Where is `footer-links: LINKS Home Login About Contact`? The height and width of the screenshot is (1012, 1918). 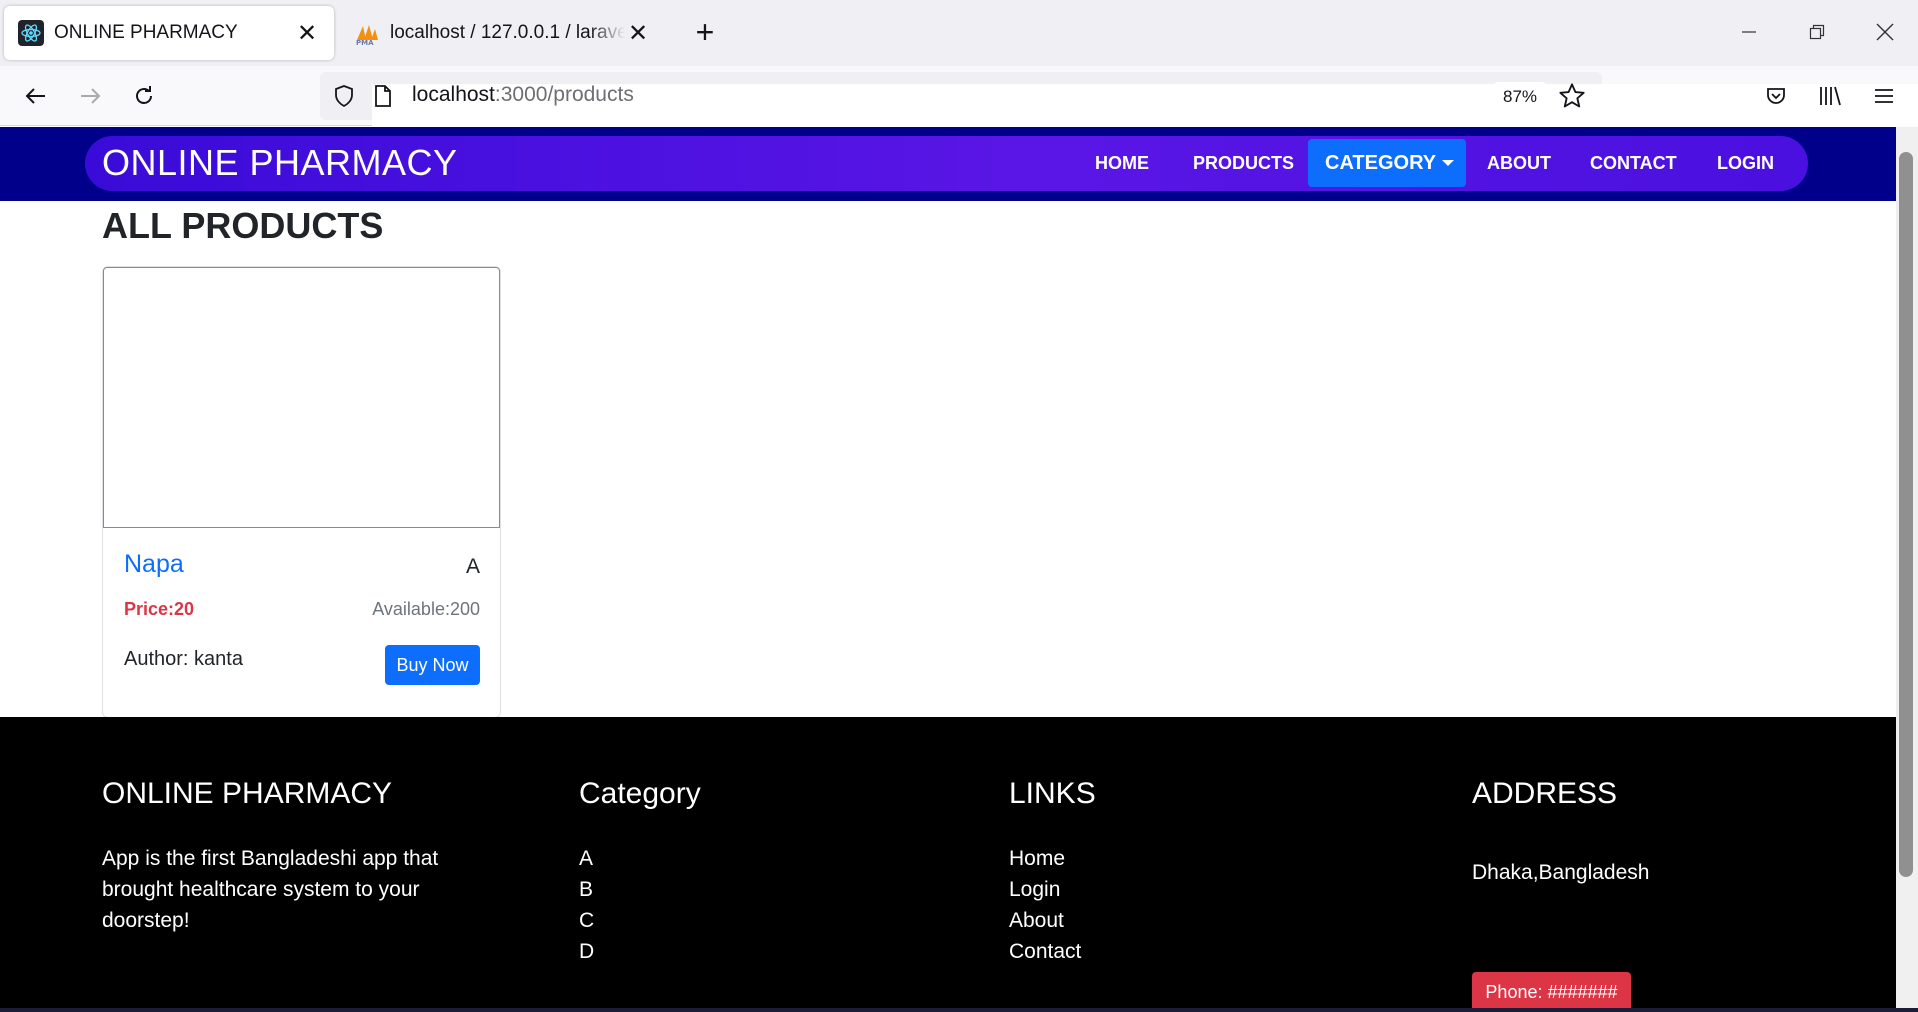 footer-links: LINKS Home Login About Contact is located at coordinates (1159, 872).